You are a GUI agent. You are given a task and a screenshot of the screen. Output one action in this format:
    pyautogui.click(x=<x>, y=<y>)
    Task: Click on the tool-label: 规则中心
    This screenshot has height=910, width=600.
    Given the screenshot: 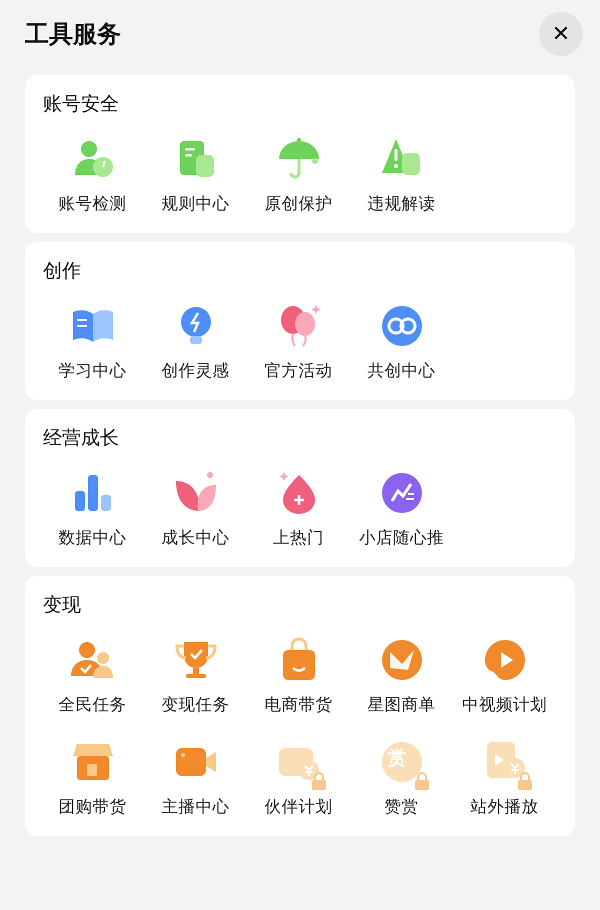 What is the action you would take?
    pyautogui.click(x=196, y=204)
    